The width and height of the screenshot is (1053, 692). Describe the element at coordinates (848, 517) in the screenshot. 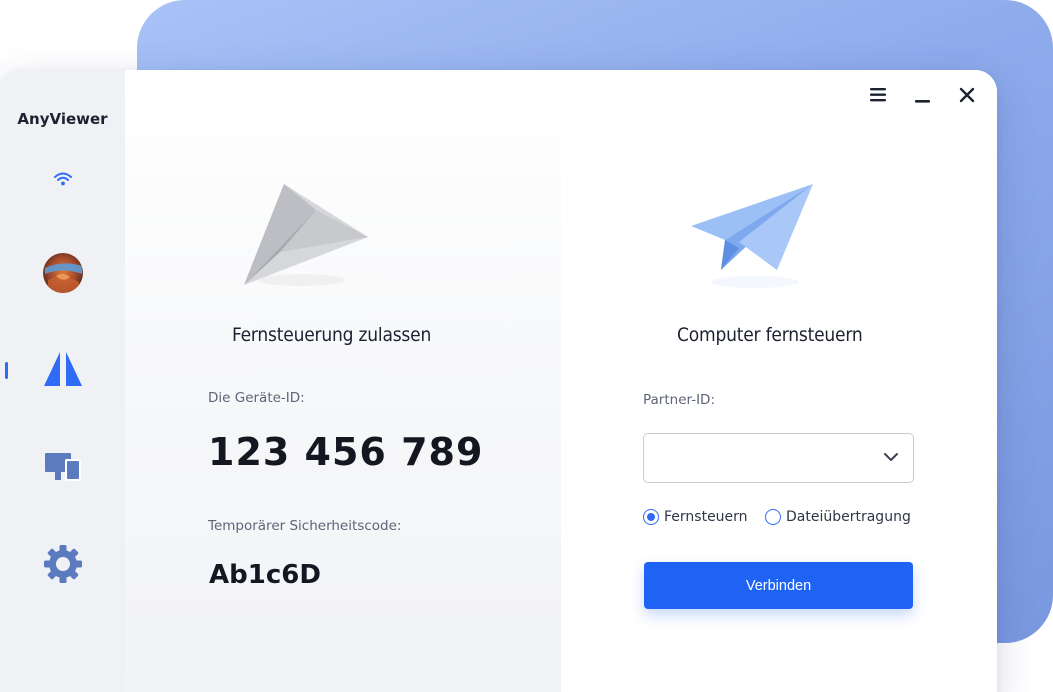

I see `mode-file-transfer-label: Dateiübertragung` at that location.